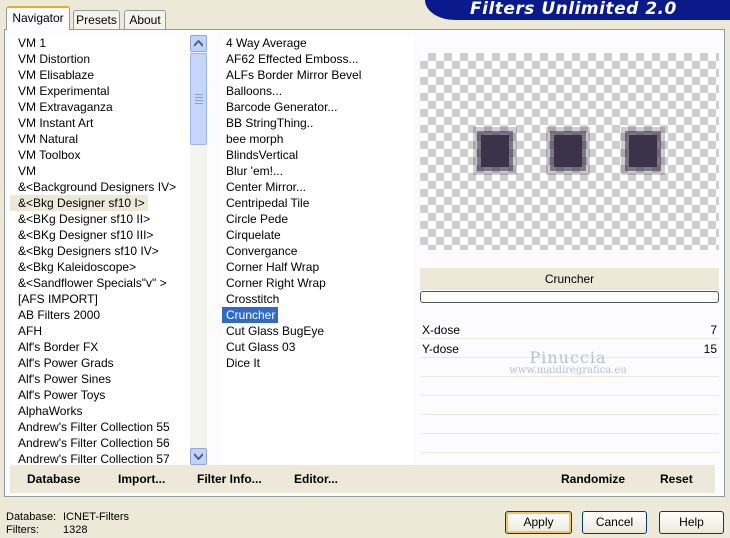 The width and height of the screenshot is (730, 538). What do you see at coordinates (272, 267) in the screenshot?
I see `filter-item: Corner Half Wrap` at bounding box center [272, 267].